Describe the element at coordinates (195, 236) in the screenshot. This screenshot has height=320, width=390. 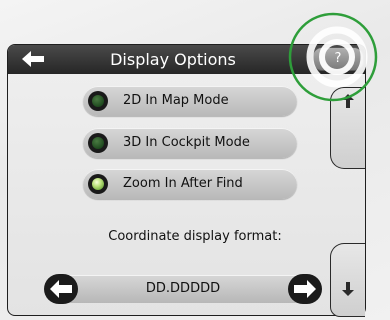
I see `coordinate-format-label: Coordinate display format:` at that location.